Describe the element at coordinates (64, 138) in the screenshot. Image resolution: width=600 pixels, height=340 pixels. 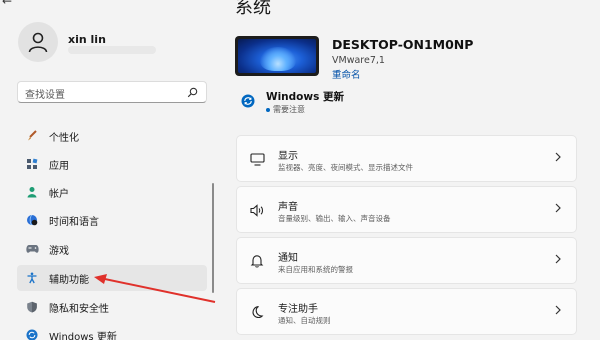
I see `sidebar-item-label: 个性化` at that location.